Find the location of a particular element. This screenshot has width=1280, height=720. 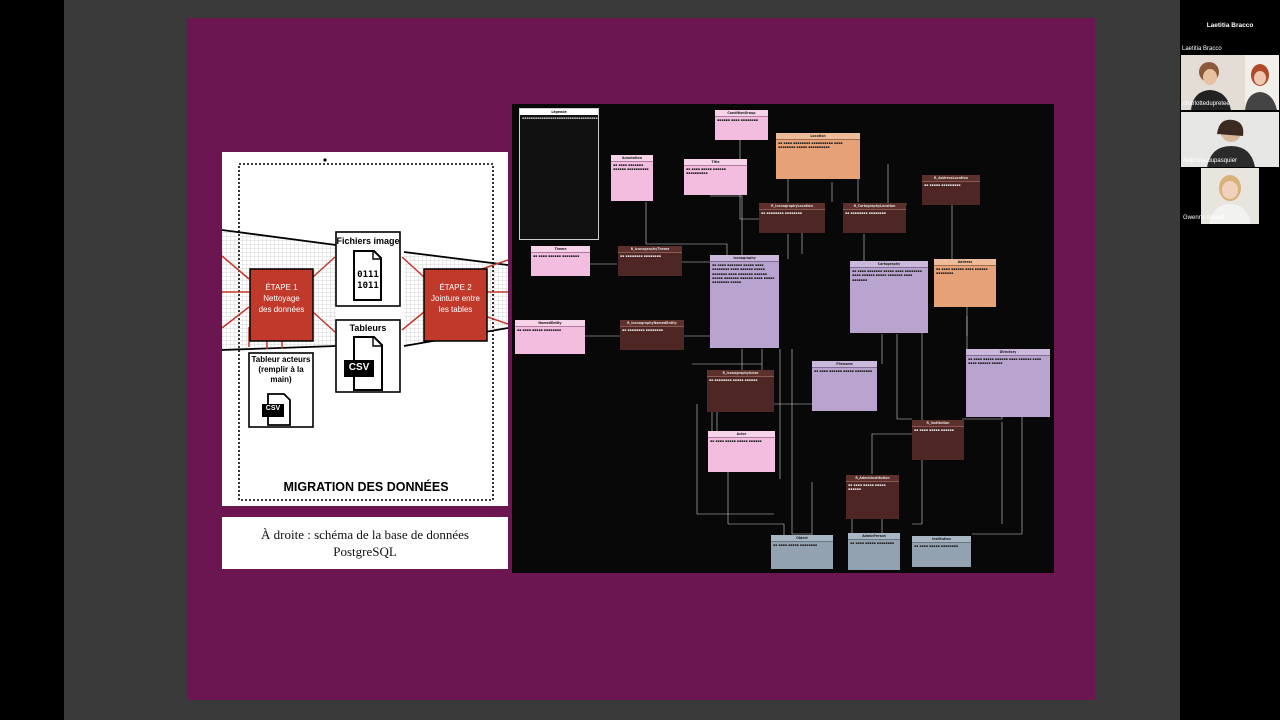

etape1-label: ÉTAPE 1 Nettoyage des données is located at coordinates (281, 298).